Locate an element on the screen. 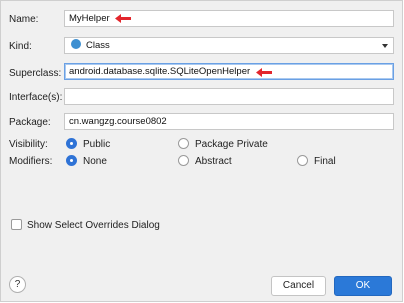  chevron-down-icon is located at coordinates (385, 46).